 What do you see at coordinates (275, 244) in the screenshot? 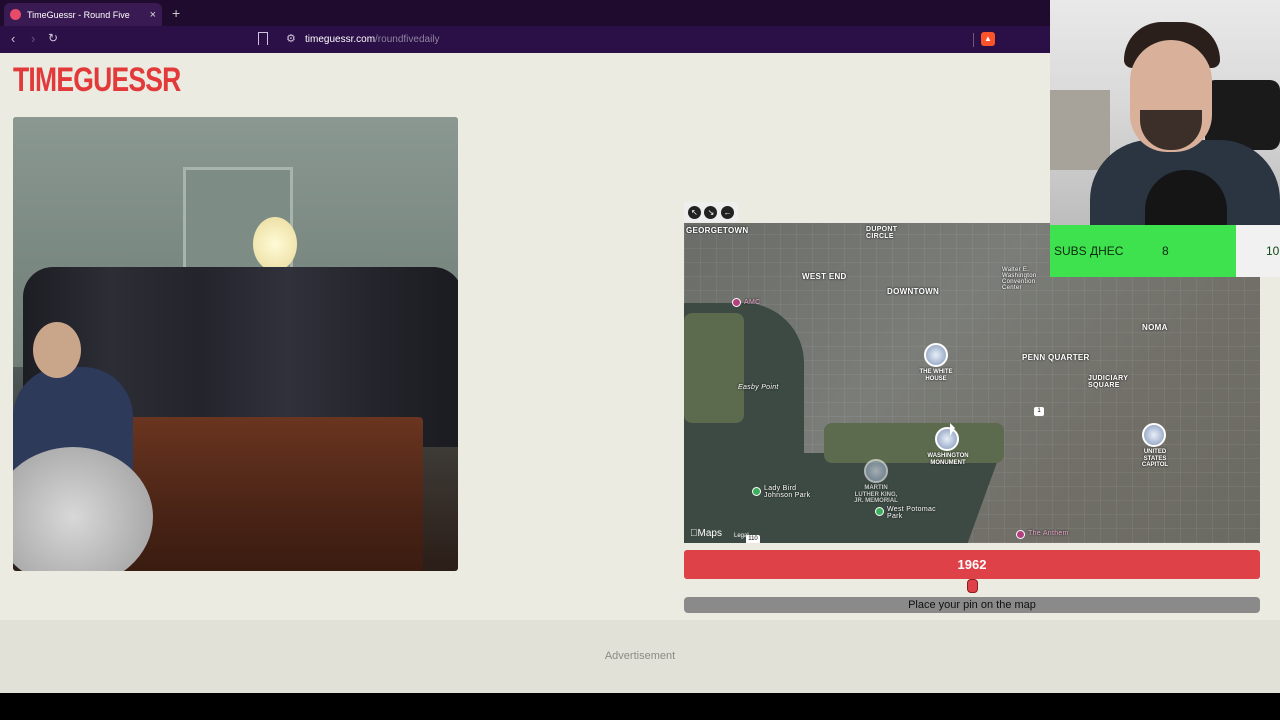
I see `photo-lamp` at bounding box center [275, 244].